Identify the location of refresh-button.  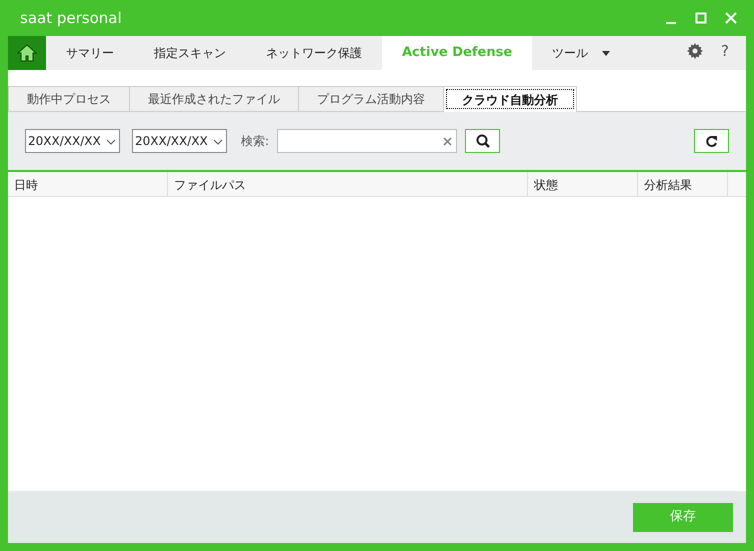
(711, 141).